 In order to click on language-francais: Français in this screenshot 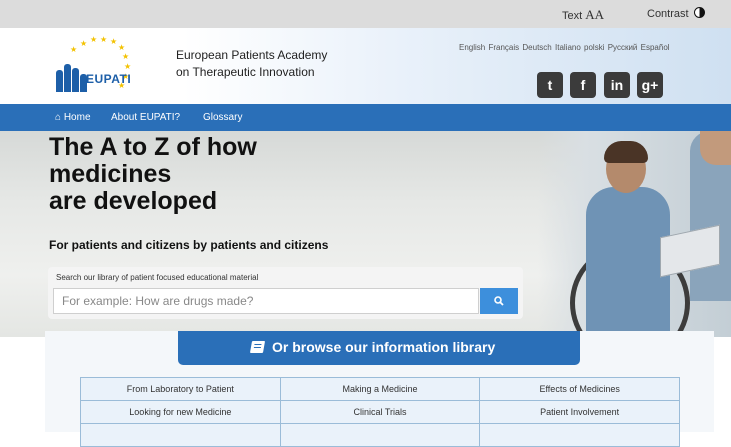, I will do `click(503, 47)`.